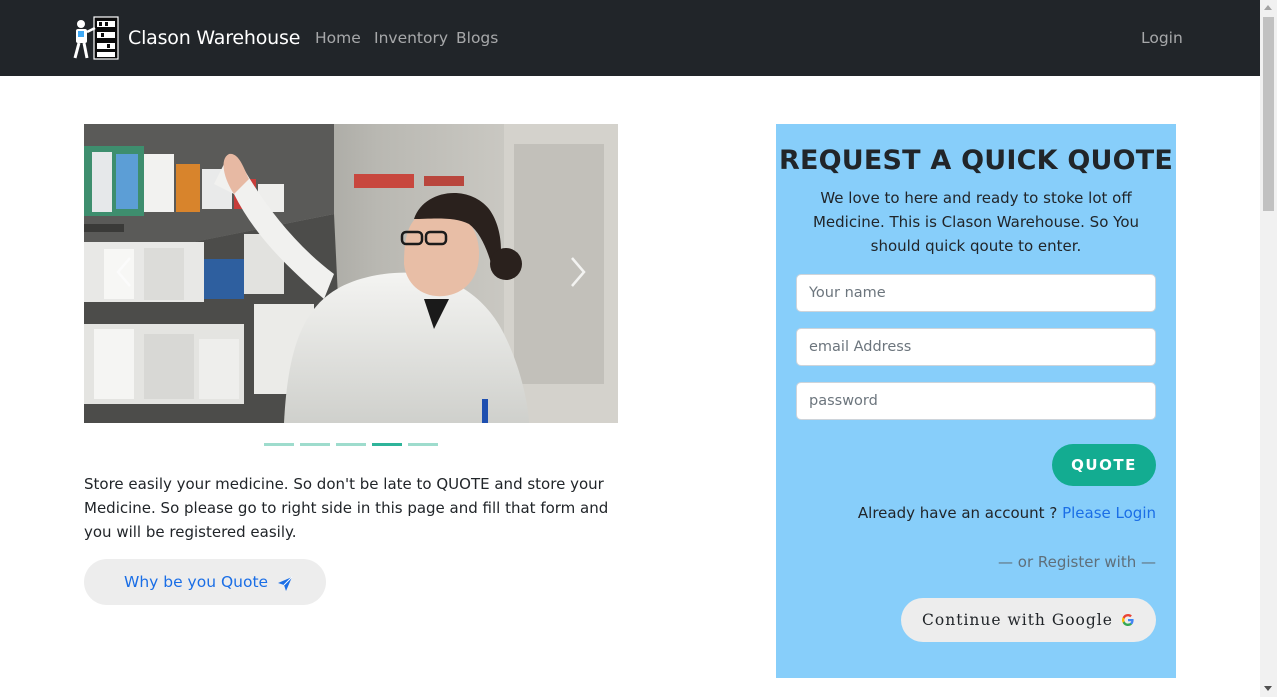 This screenshot has height=697, width=1277. What do you see at coordinates (1268, 688) in the screenshot?
I see `scroll-down-arrow-icon` at bounding box center [1268, 688].